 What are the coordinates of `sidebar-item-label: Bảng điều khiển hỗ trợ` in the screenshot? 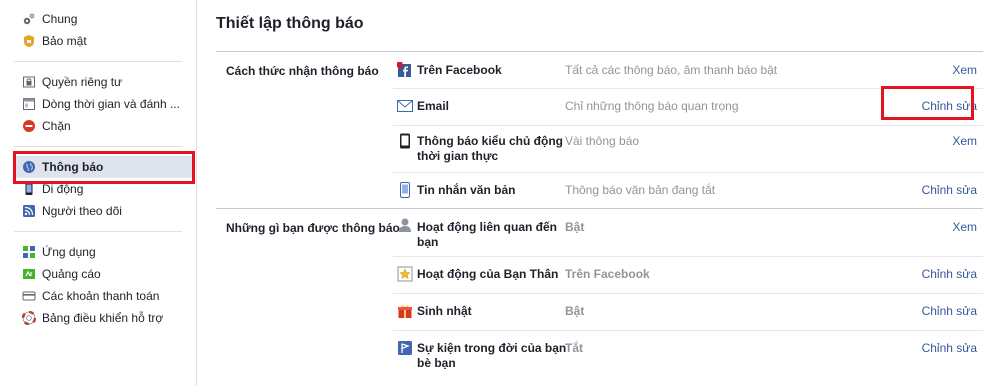 It's located at (103, 318).